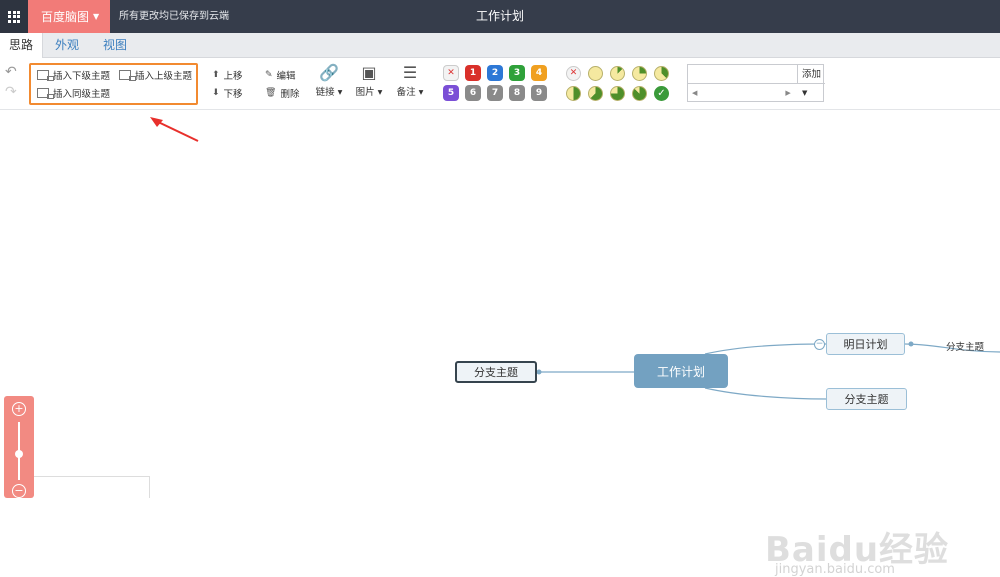 Image resolution: width=1000 pixels, height=577 pixels. I want to click on zoom-out-icon: −, so click(19, 491).